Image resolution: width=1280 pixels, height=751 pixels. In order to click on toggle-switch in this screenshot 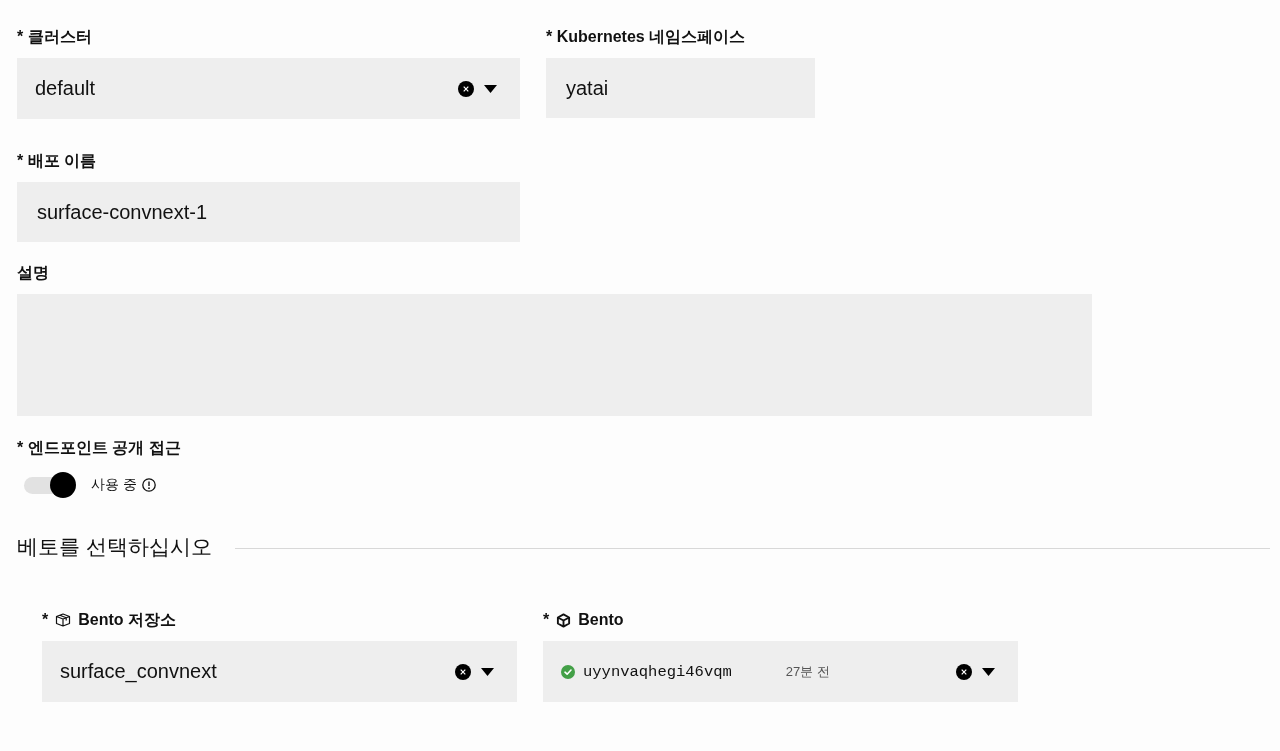, I will do `click(50, 485)`.